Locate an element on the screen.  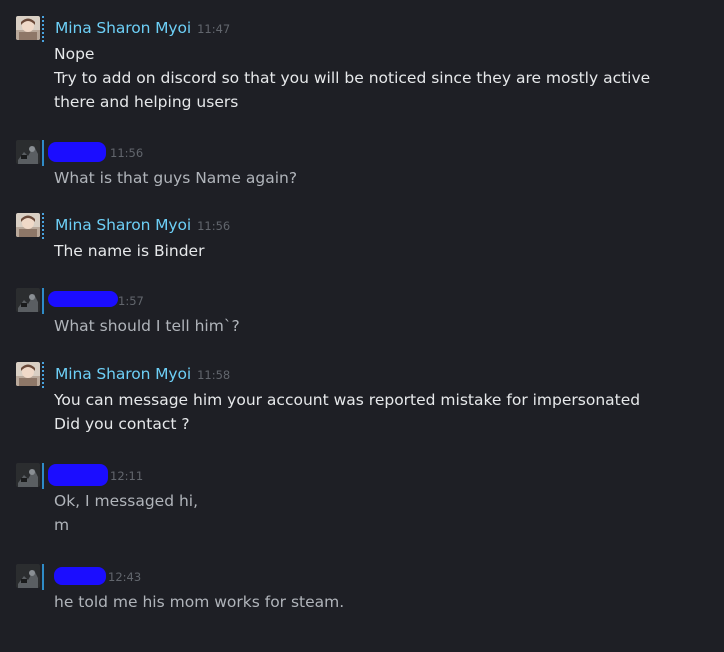
message-body: What is that guys Name again? is located at coordinates (374, 178).